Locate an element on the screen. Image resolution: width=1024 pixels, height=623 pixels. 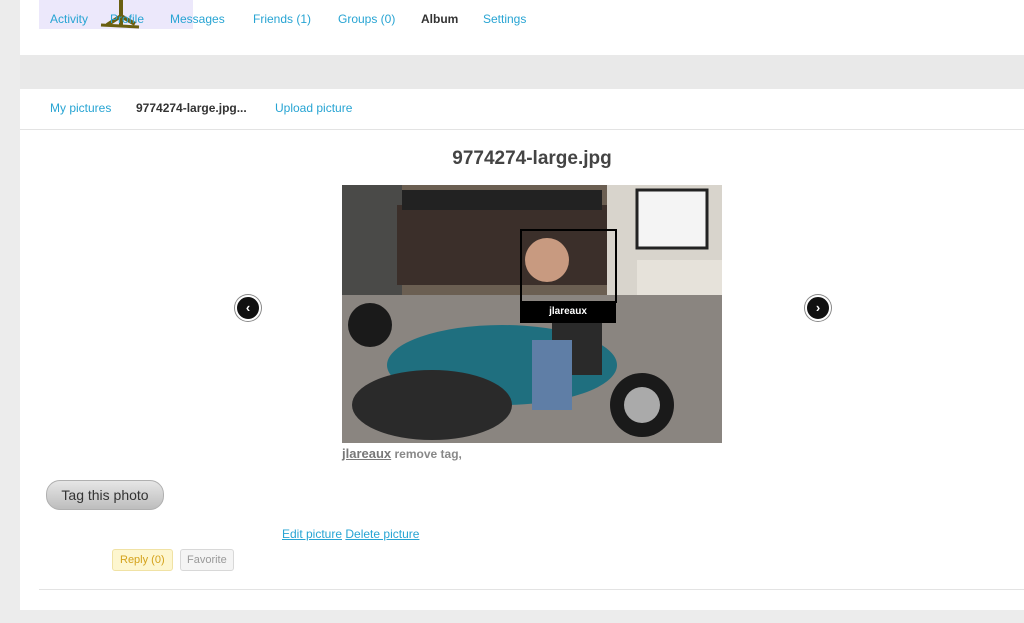
my-pictures-link: My pictures is located at coordinates (80, 108).